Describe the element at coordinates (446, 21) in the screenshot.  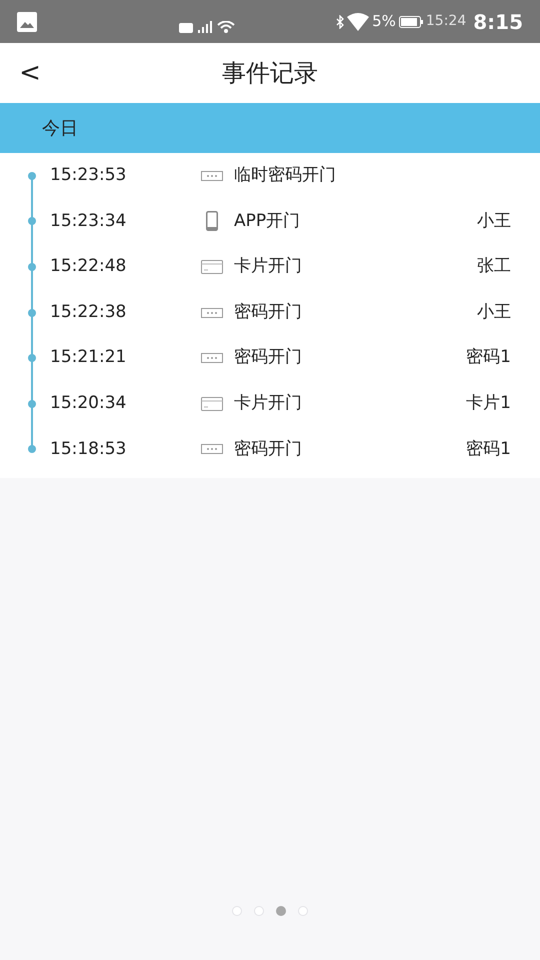
I see `clock: 15:24` at that location.